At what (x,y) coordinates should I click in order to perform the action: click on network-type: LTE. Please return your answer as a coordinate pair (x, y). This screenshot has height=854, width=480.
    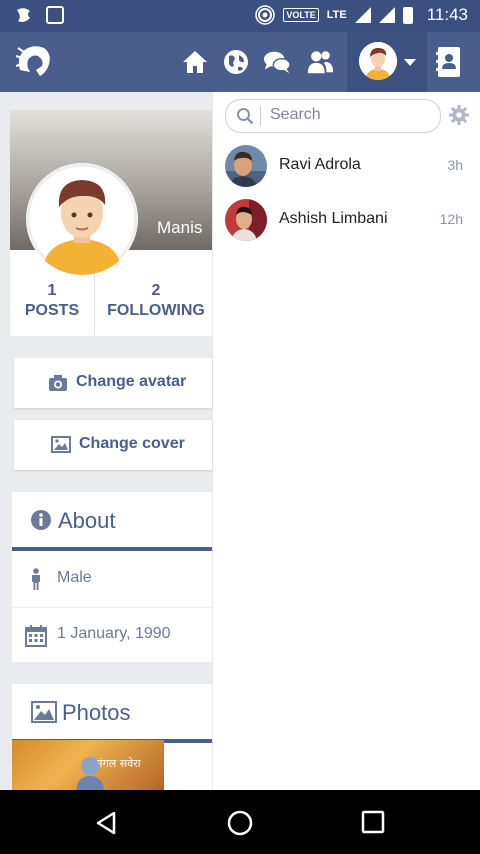
    Looking at the image, I should click on (336, 15).